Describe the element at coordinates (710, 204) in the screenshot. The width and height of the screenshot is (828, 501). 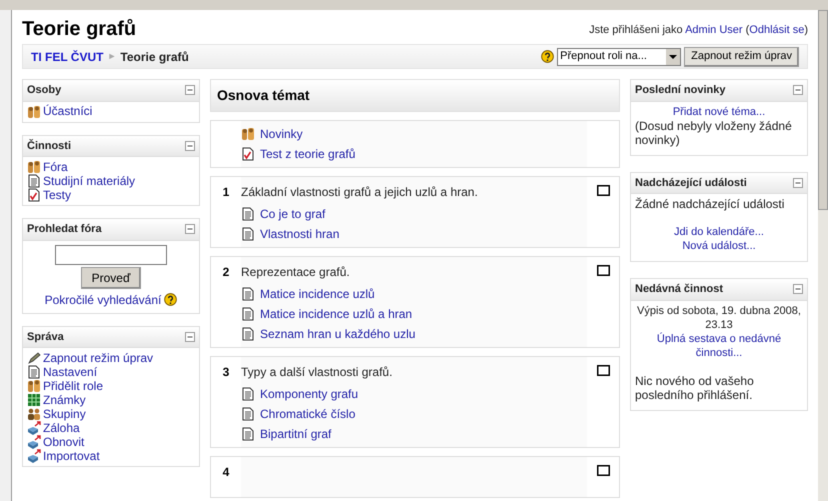
I see `block-text: Žádné nadcházející události` at that location.